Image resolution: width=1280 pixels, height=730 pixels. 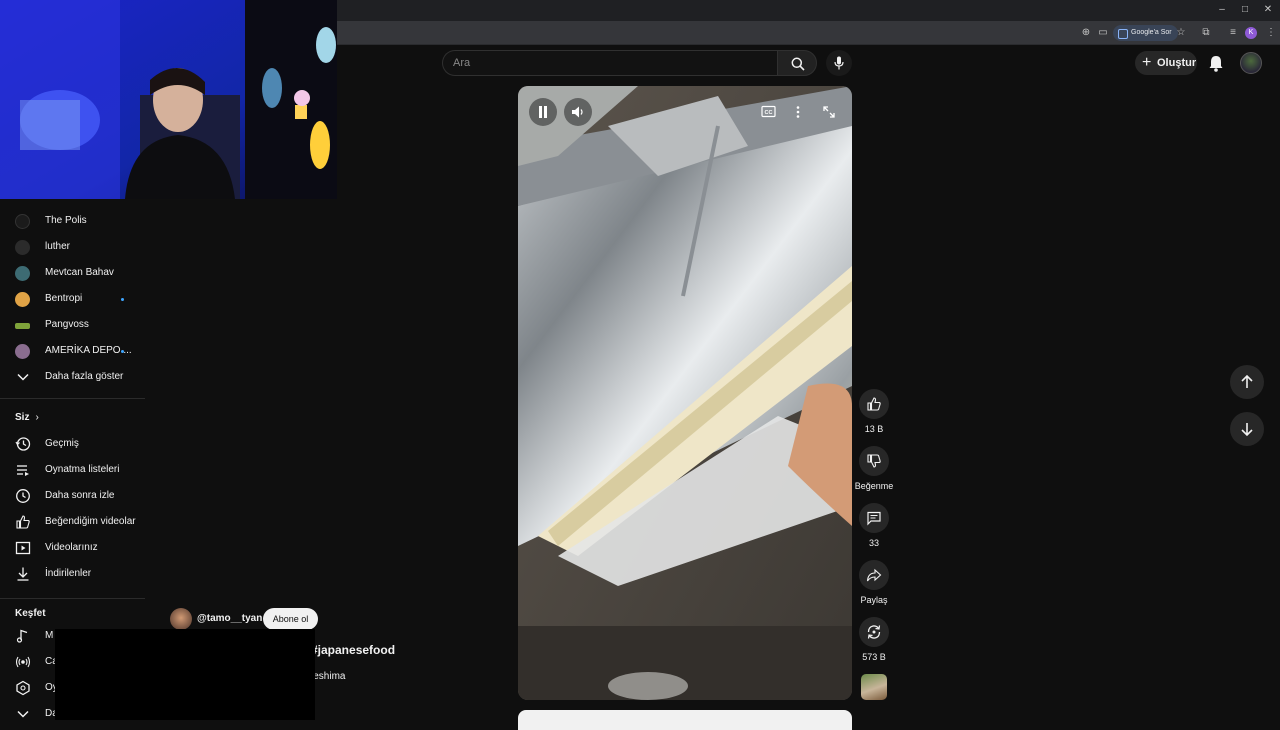 I want to click on sidebar-item-playlists: Oynatma listeleri, so click(x=72, y=471).